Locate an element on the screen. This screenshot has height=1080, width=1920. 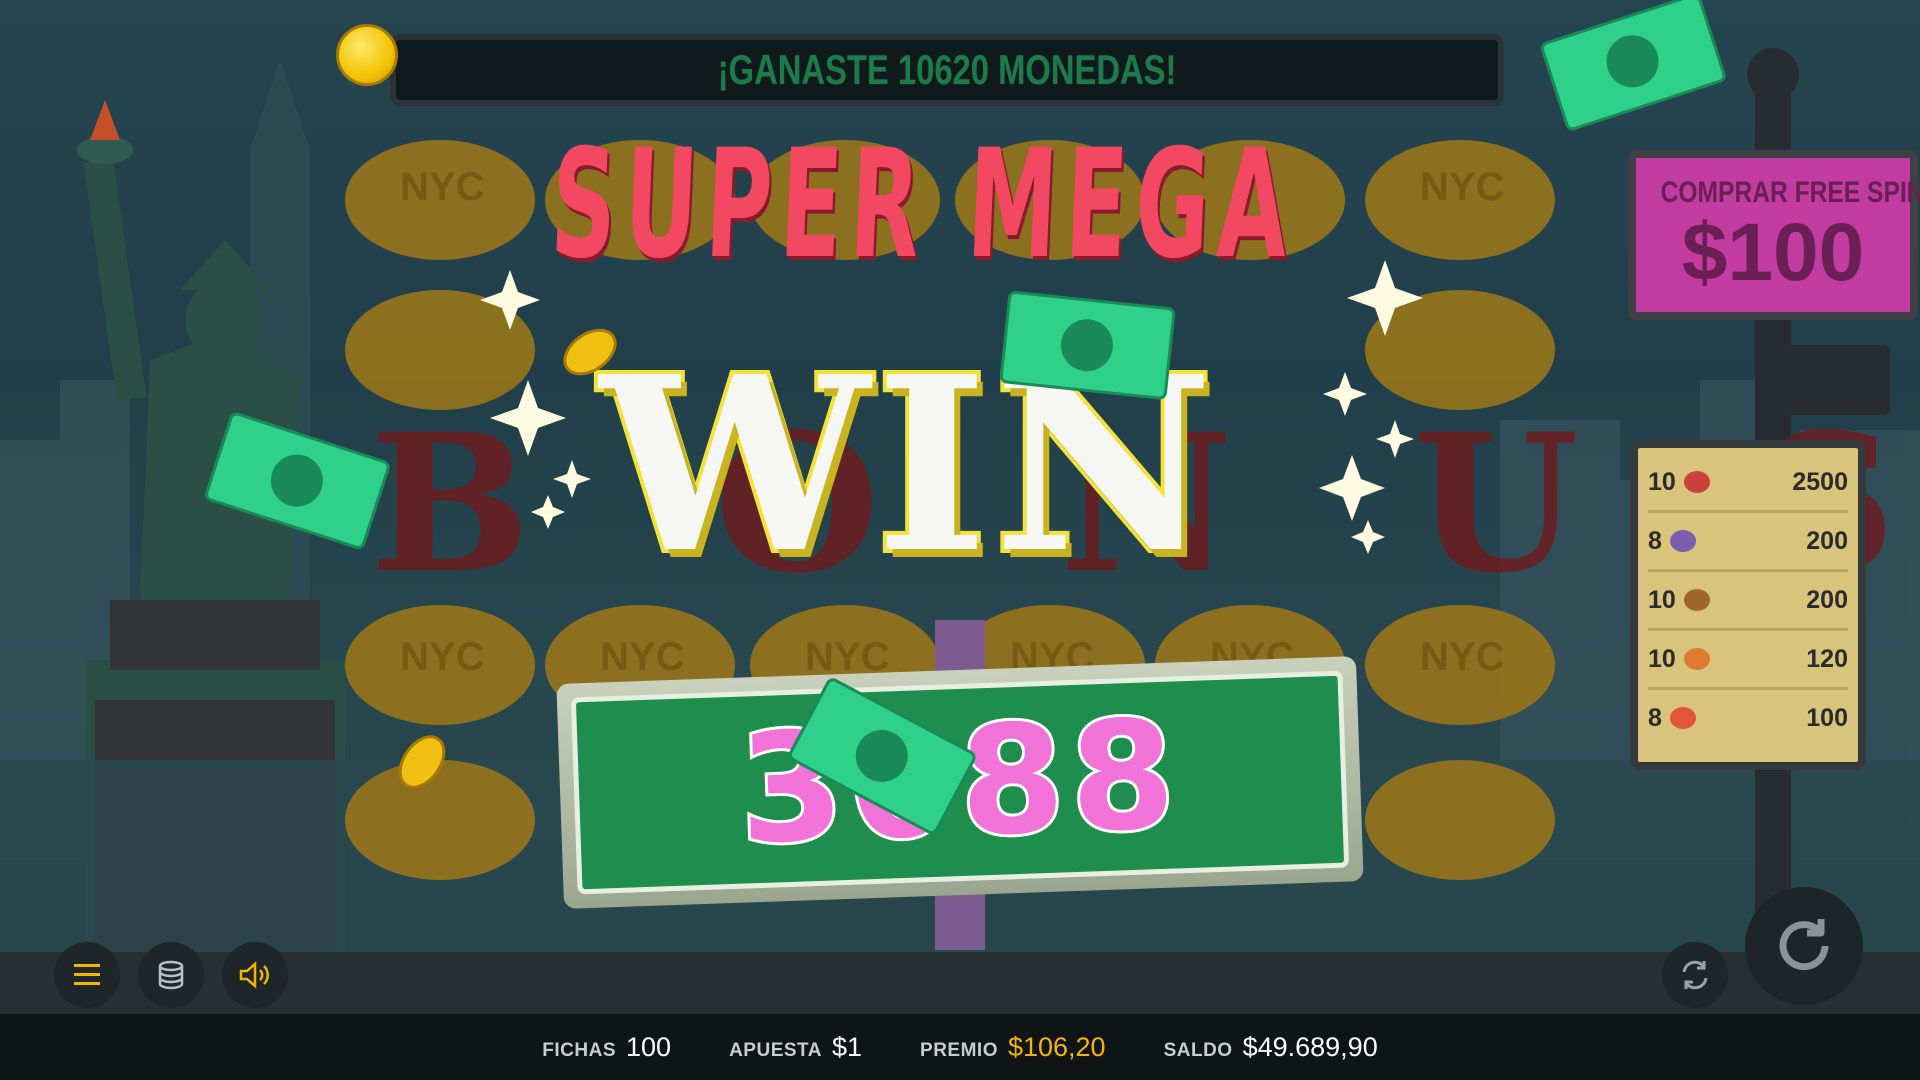
autoplay-button is located at coordinates (1695, 975).